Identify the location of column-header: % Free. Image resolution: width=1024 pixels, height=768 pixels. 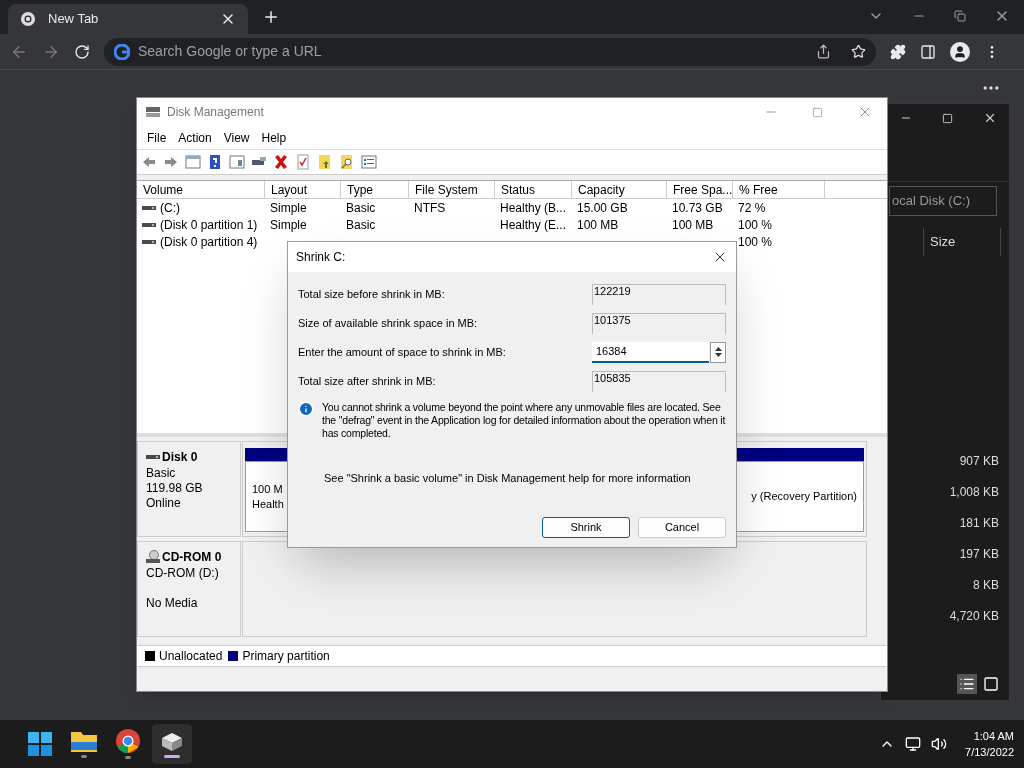
(779, 189).